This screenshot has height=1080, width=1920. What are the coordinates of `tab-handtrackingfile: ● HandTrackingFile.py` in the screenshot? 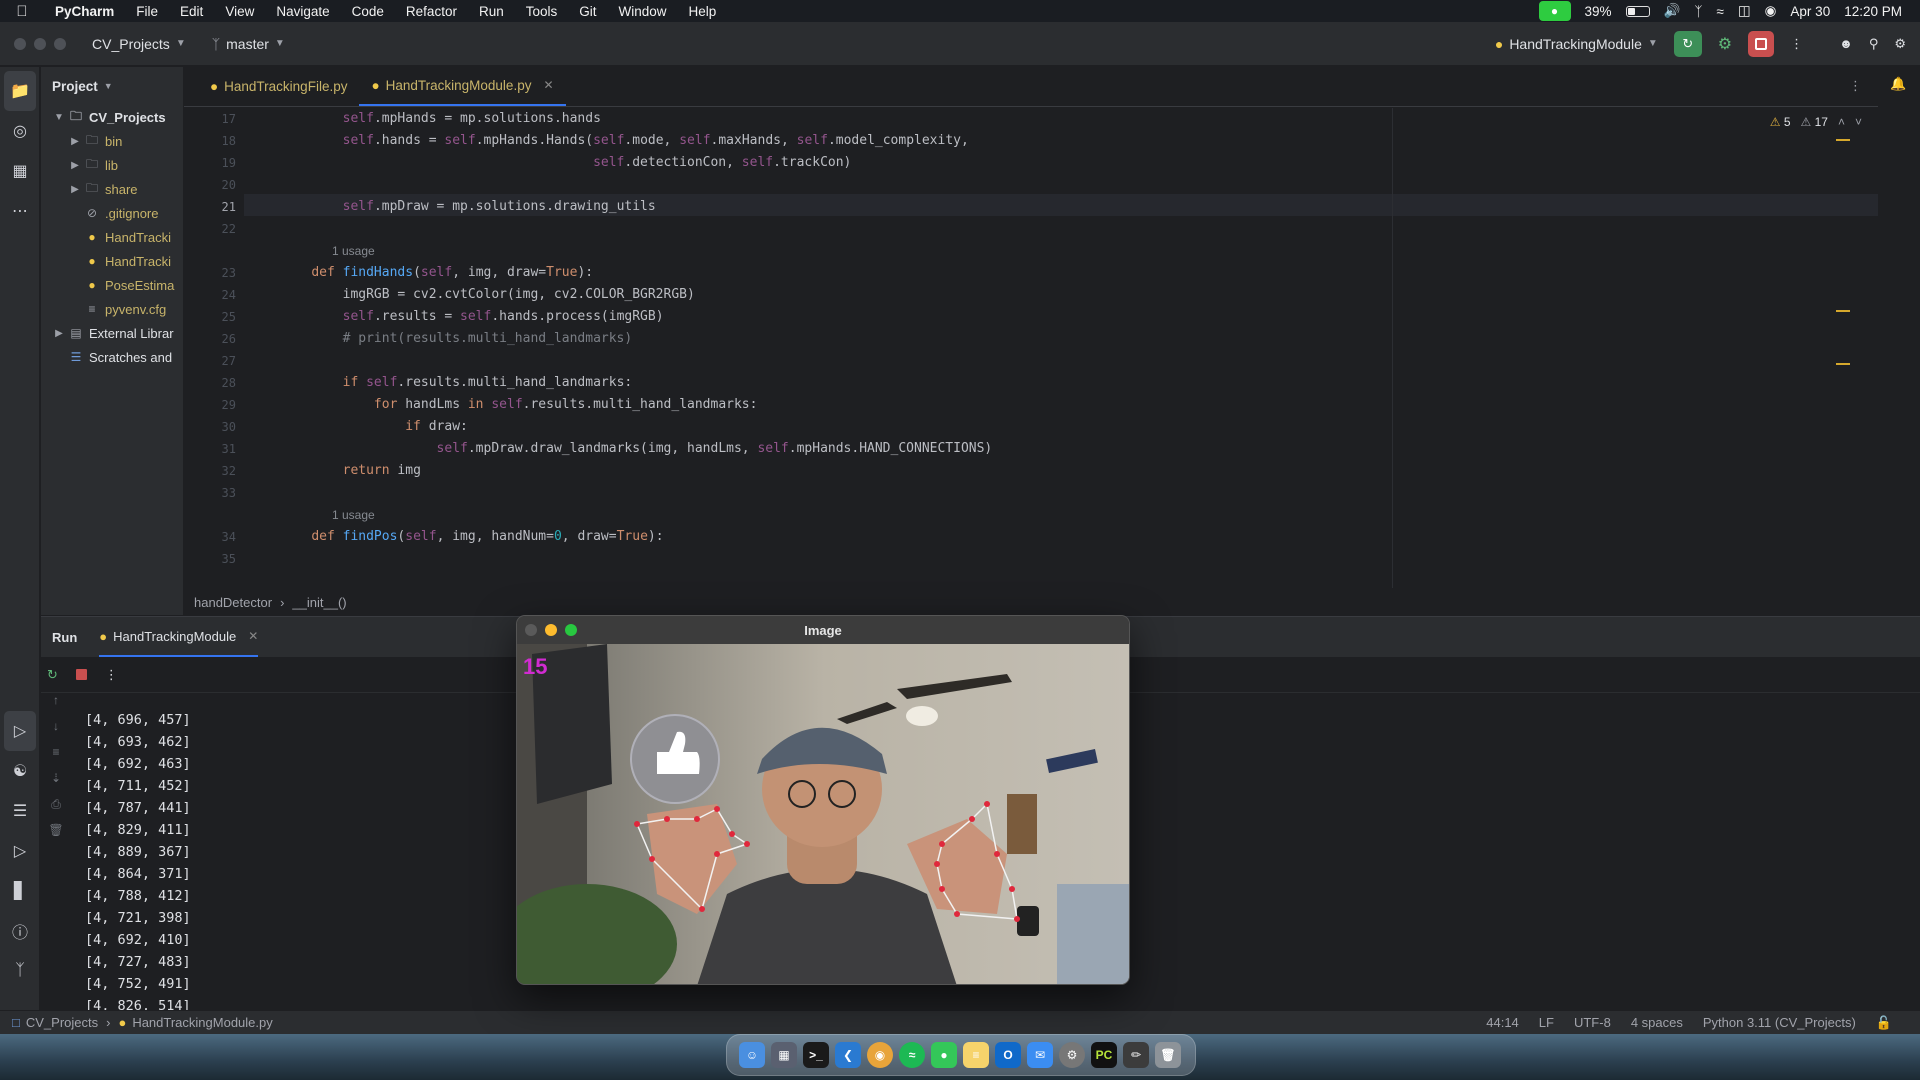 It's located at (278, 86).